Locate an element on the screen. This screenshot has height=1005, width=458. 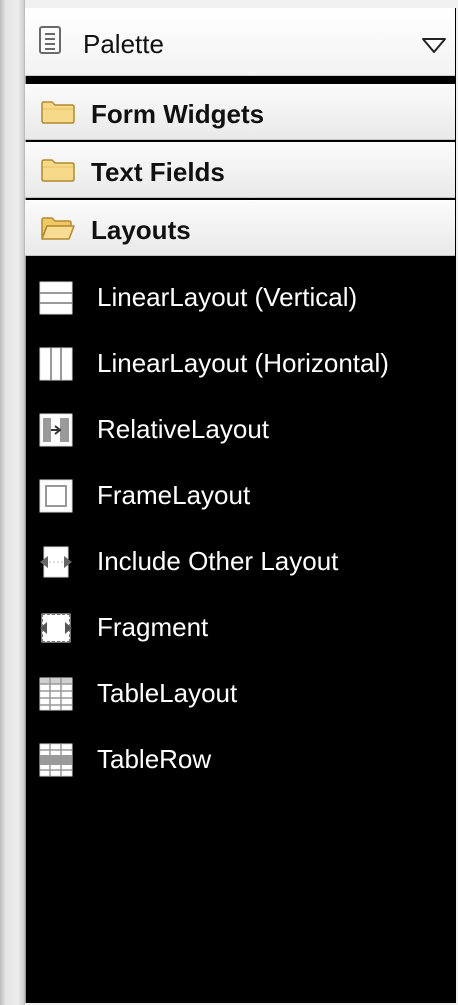
palette-item-fragment: Fragment is located at coordinates (240, 628).